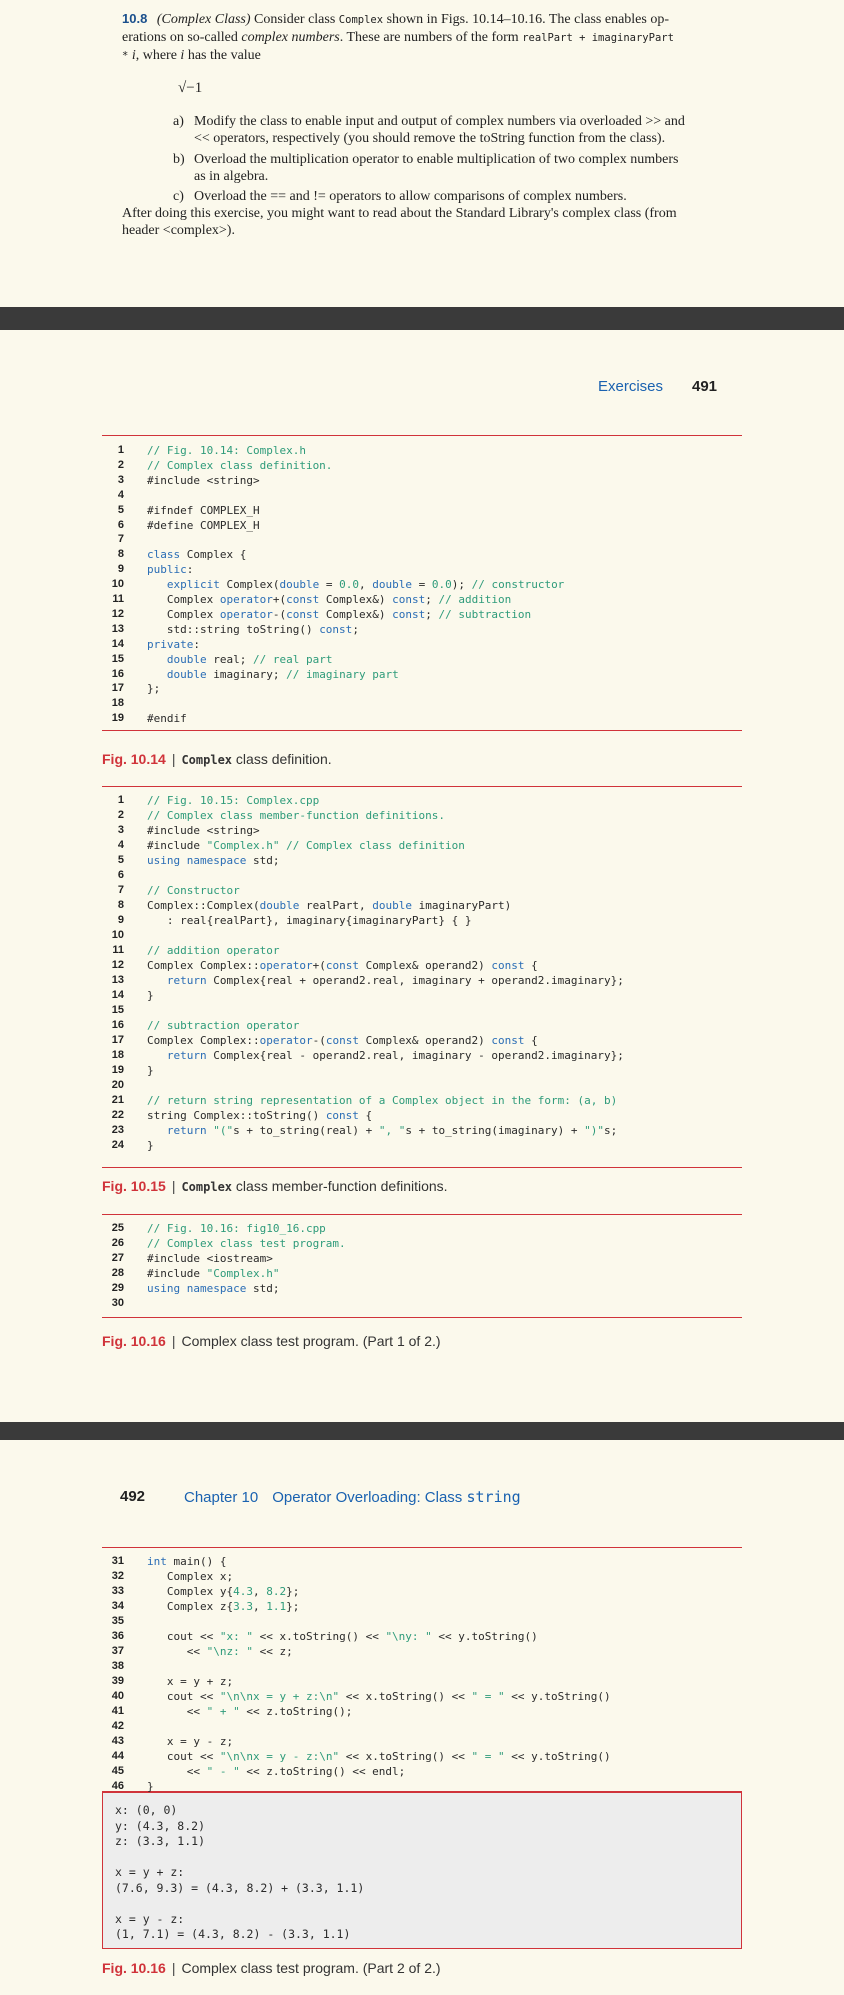  I want to click on code-line: << "\nz: " << z;, so click(220, 1651).